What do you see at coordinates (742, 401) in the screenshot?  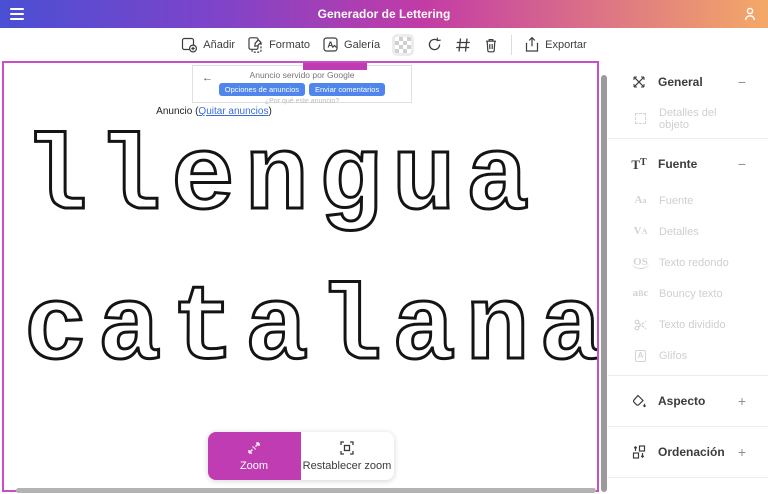 I see `expand-icon-aspecto: +` at bounding box center [742, 401].